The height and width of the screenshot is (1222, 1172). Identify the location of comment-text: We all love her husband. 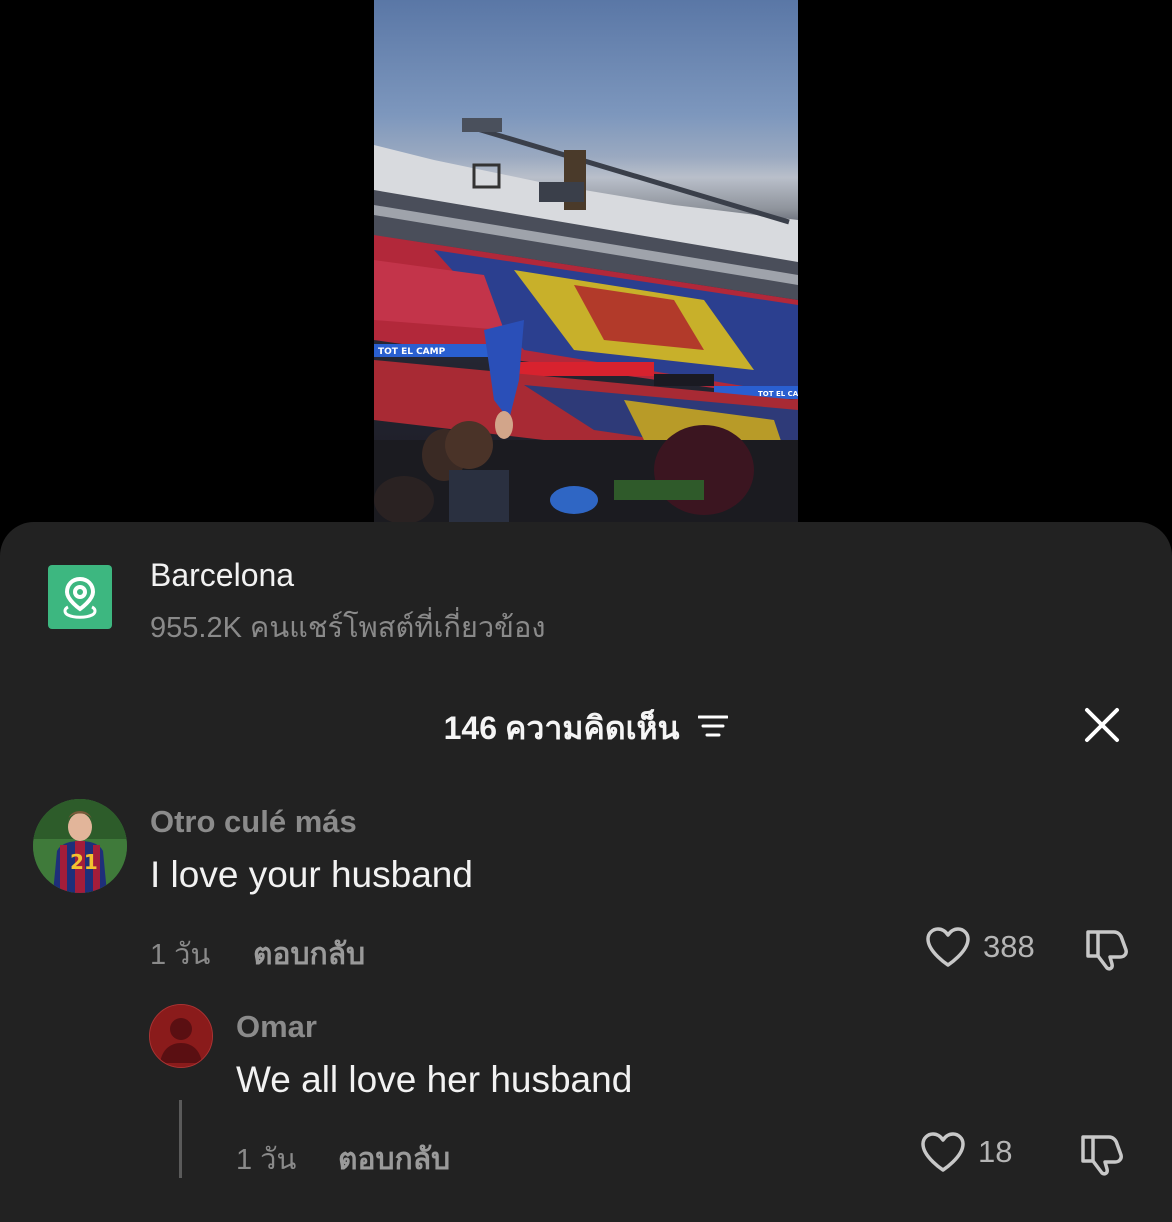
(434, 1079).